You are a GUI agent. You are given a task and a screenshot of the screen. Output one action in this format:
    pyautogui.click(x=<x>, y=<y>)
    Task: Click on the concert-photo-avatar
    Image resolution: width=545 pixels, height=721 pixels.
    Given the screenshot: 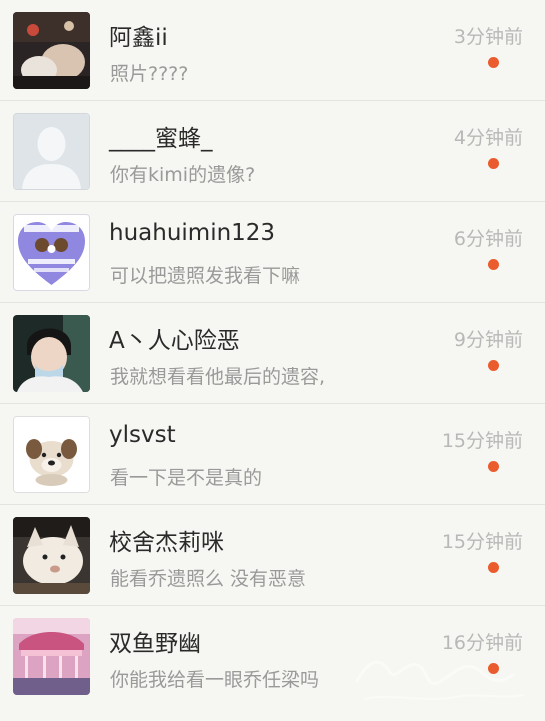 What is the action you would take?
    pyautogui.click(x=51, y=50)
    